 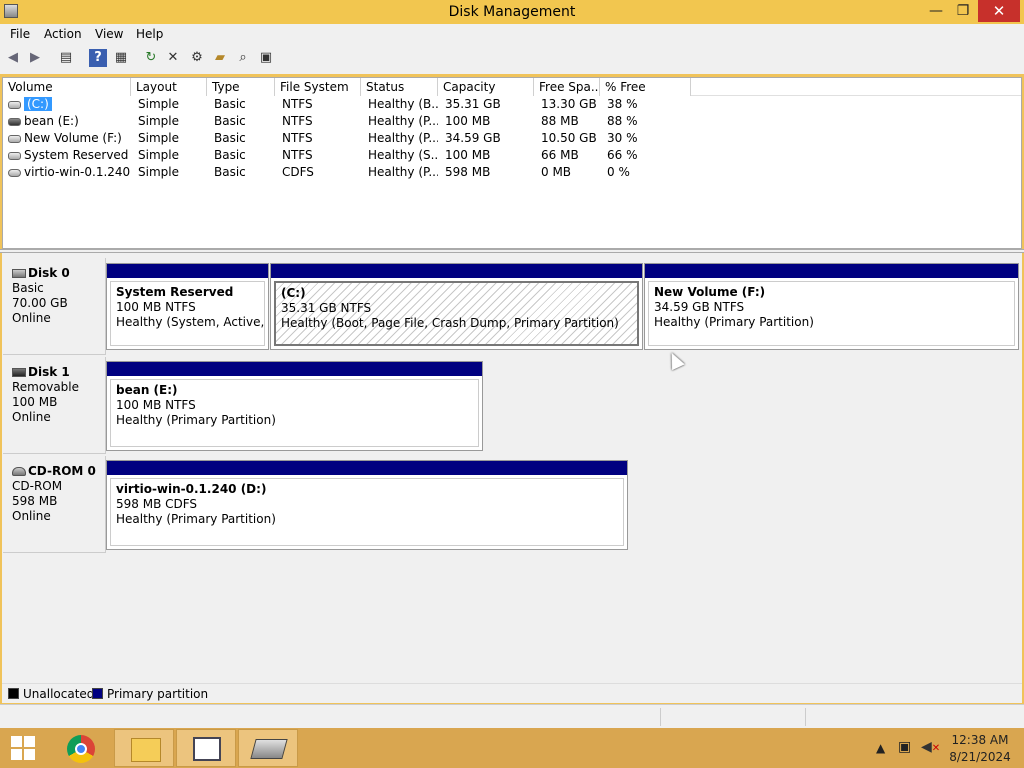 What do you see at coordinates (243, 58) in the screenshot?
I see `search-icon: ⌕` at bounding box center [243, 58].